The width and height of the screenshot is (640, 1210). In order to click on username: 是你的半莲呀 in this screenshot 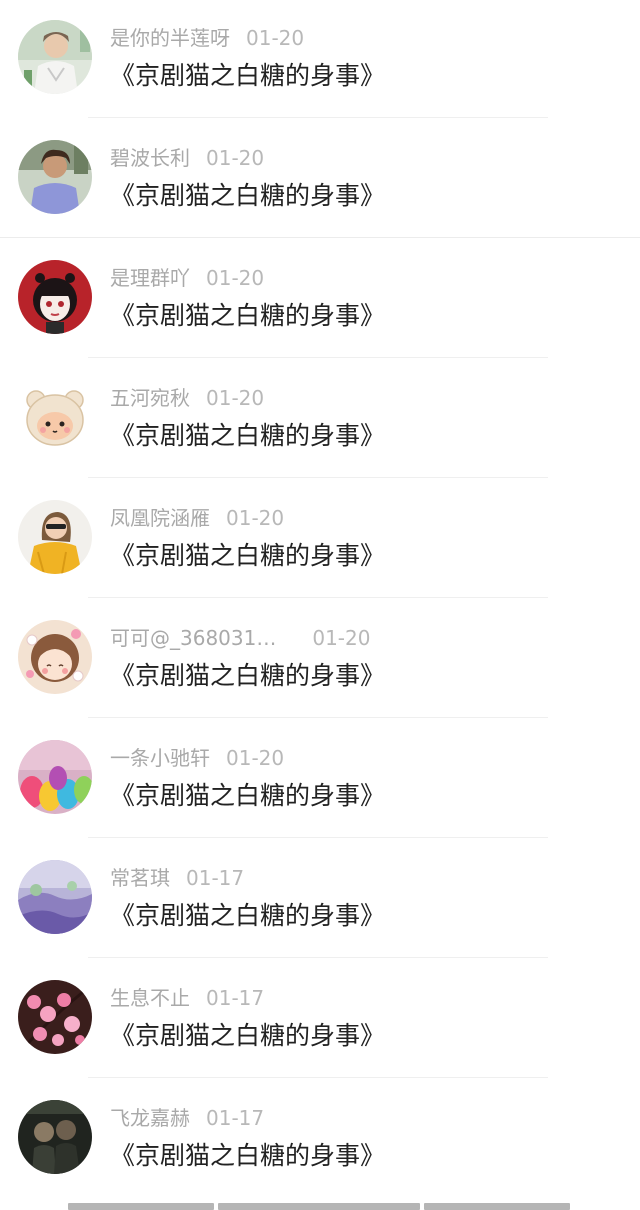, I will do `click(170, 38)`.